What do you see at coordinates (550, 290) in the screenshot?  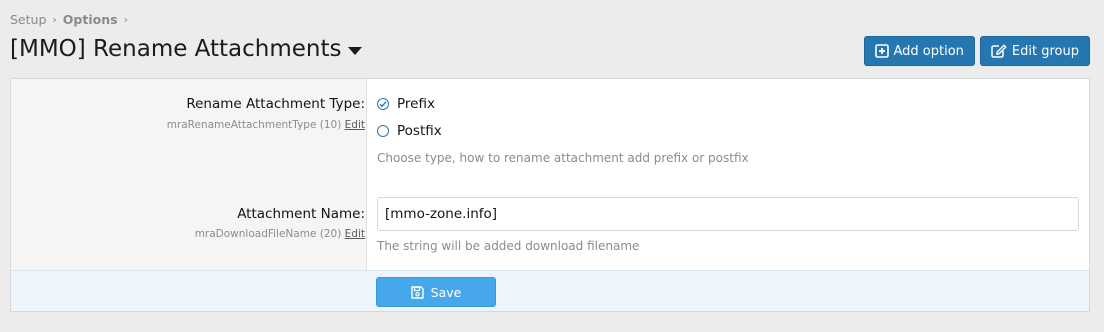 I see `form-footer: Save` at bounding box center [550, 290].